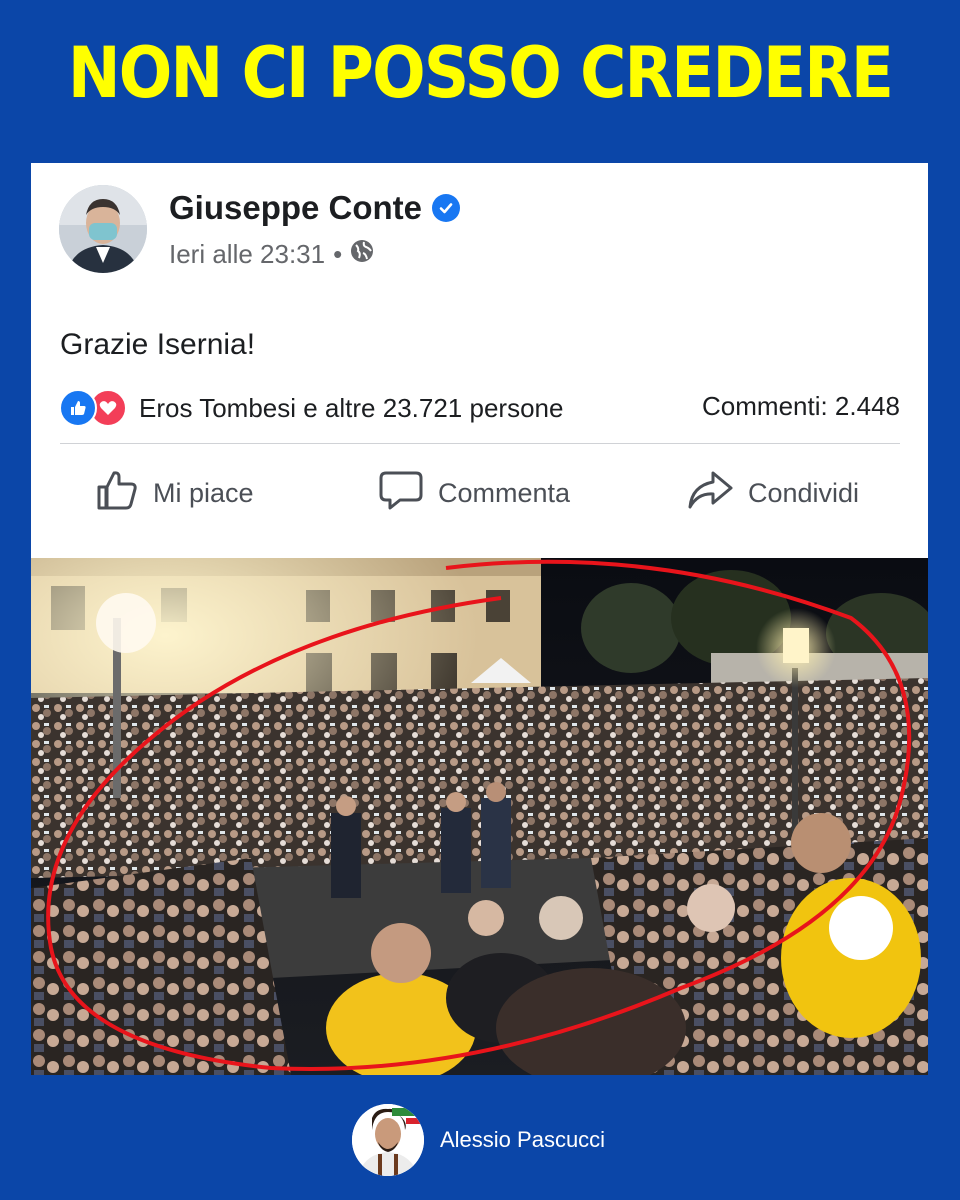 The width and height of the screenshot is (960, 1200). I want to click on thumbs-up-outline-icon, so click(117, 493).